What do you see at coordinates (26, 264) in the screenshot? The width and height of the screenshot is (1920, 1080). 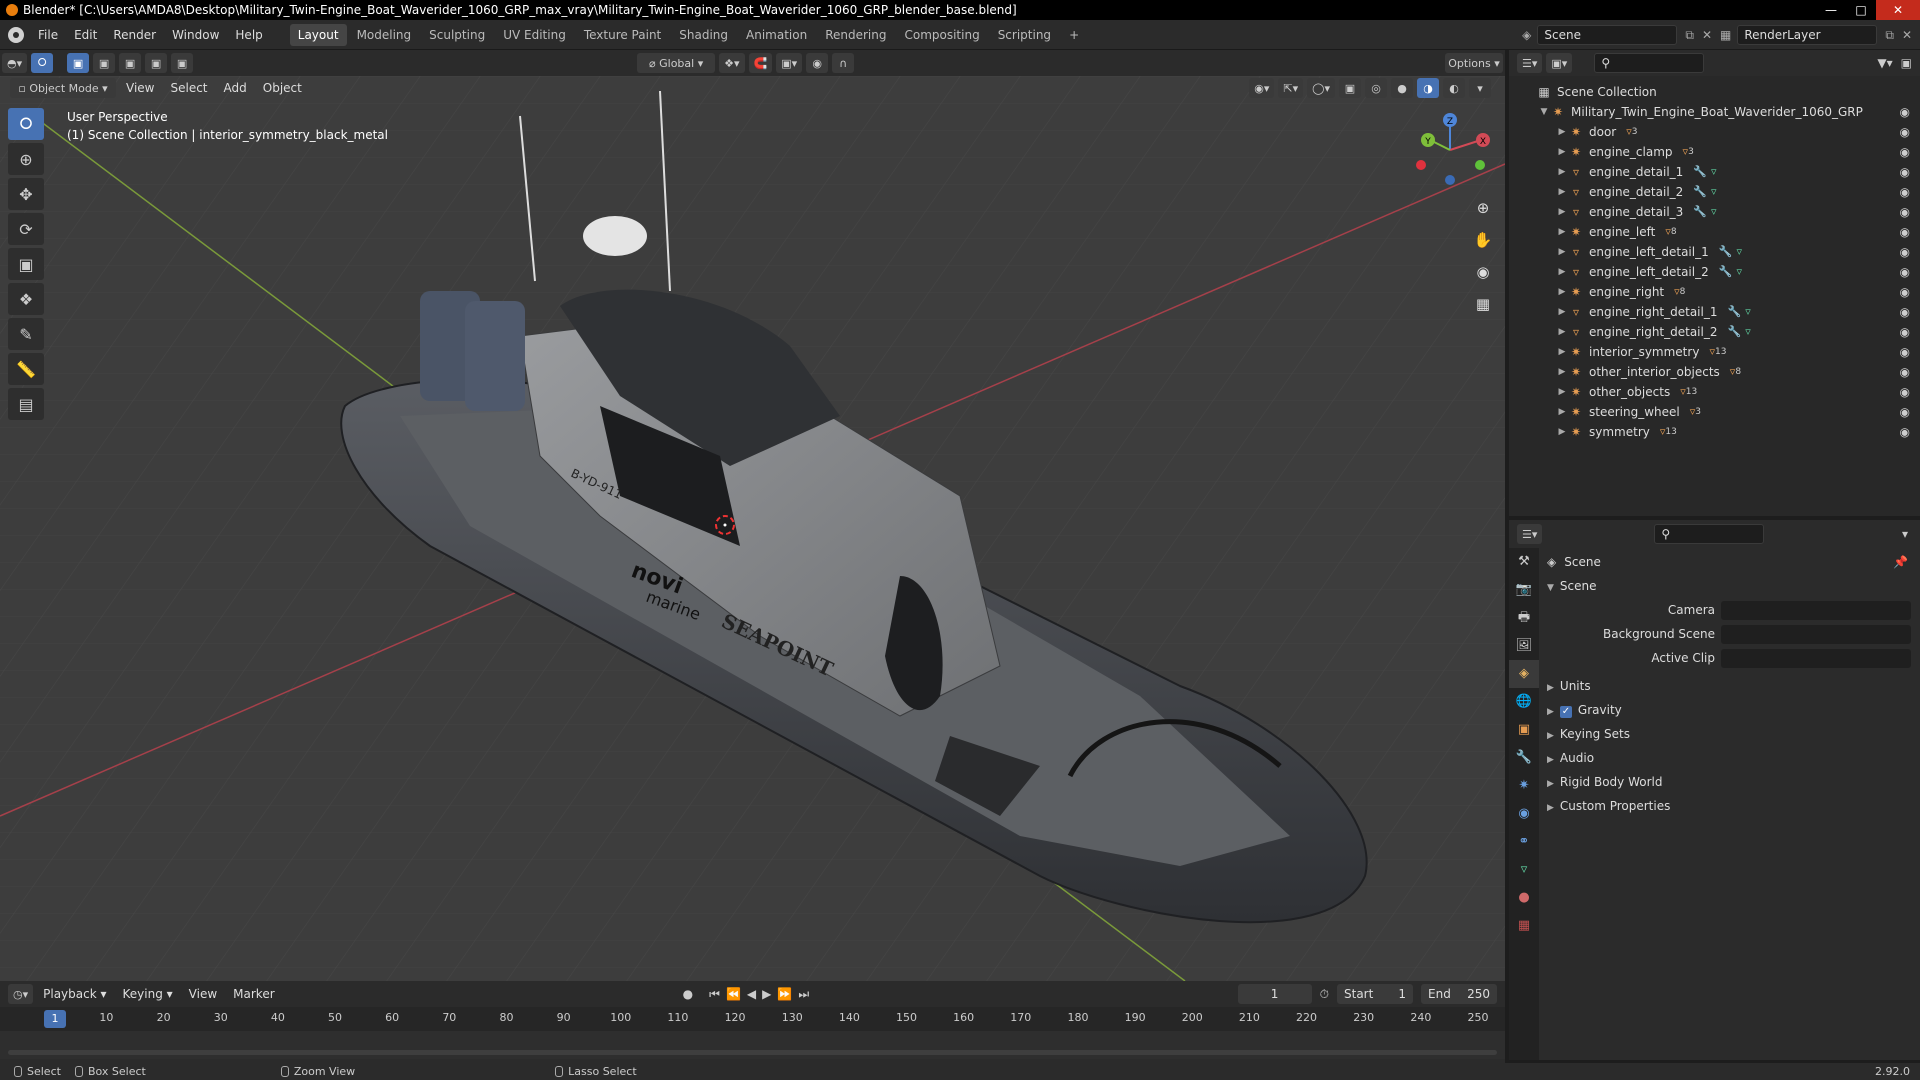 I see `scale-tool-icon: ▣` at bounding box center [26, 264].